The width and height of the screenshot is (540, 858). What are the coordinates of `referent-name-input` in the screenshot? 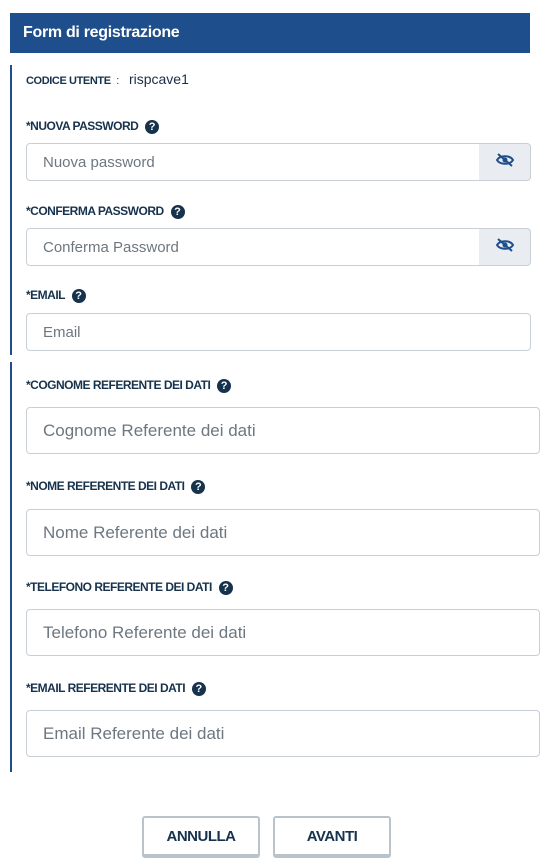 It's located at (283, 532).